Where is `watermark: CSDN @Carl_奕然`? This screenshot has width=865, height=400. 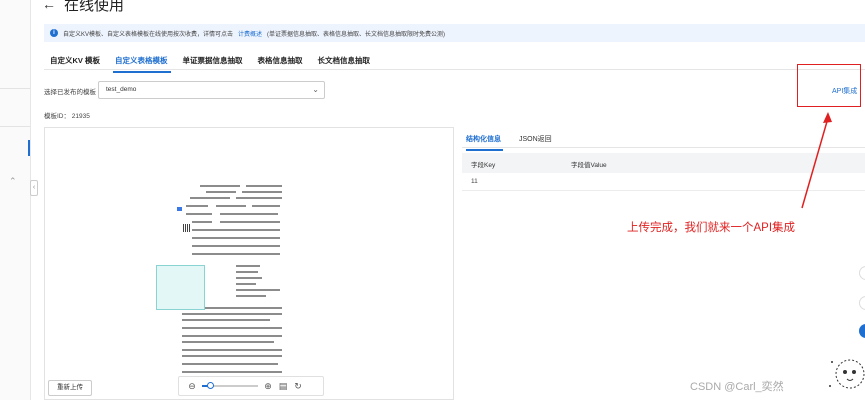
watermark: CSDN @Carl_奕然 is located at coordinates (737, 387).